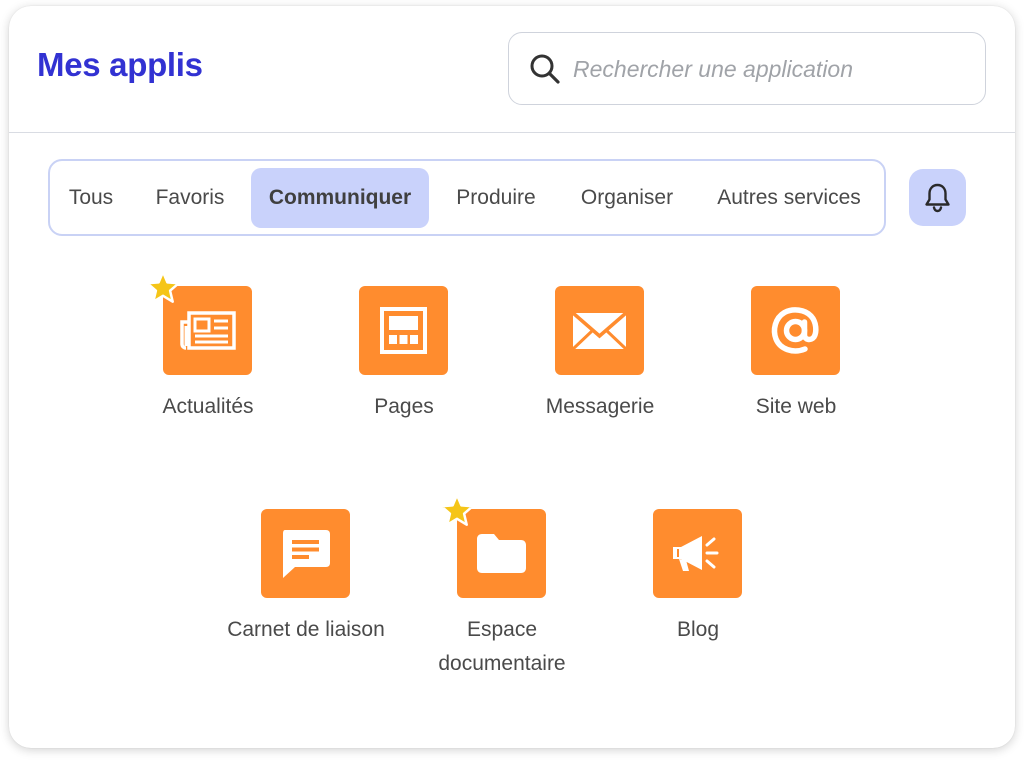 The image size is (1024, 761). Describe the element at coordinates (502, 646) in the screenshot. I see `app-label: Espace documentaire` at that location.